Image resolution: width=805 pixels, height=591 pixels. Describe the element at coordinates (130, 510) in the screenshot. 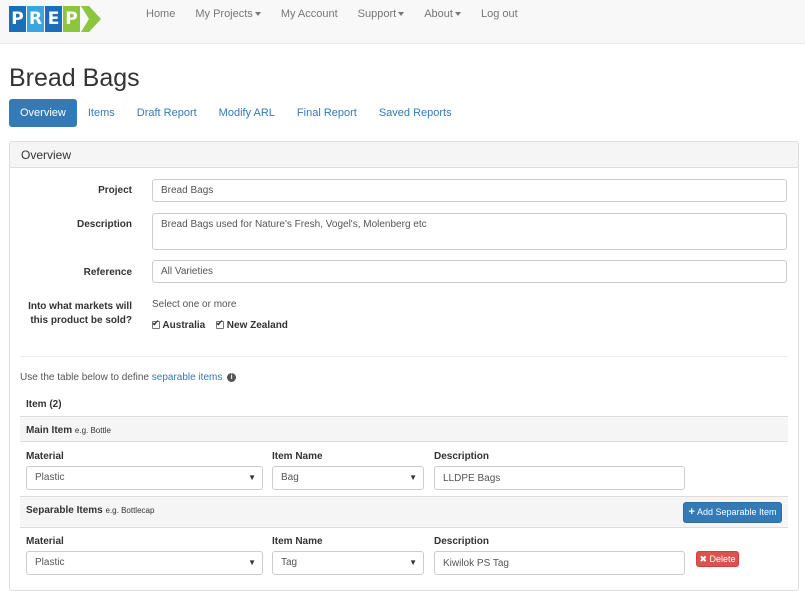

I see `separable-items-hint: e.g. Bottlecap` at that location.